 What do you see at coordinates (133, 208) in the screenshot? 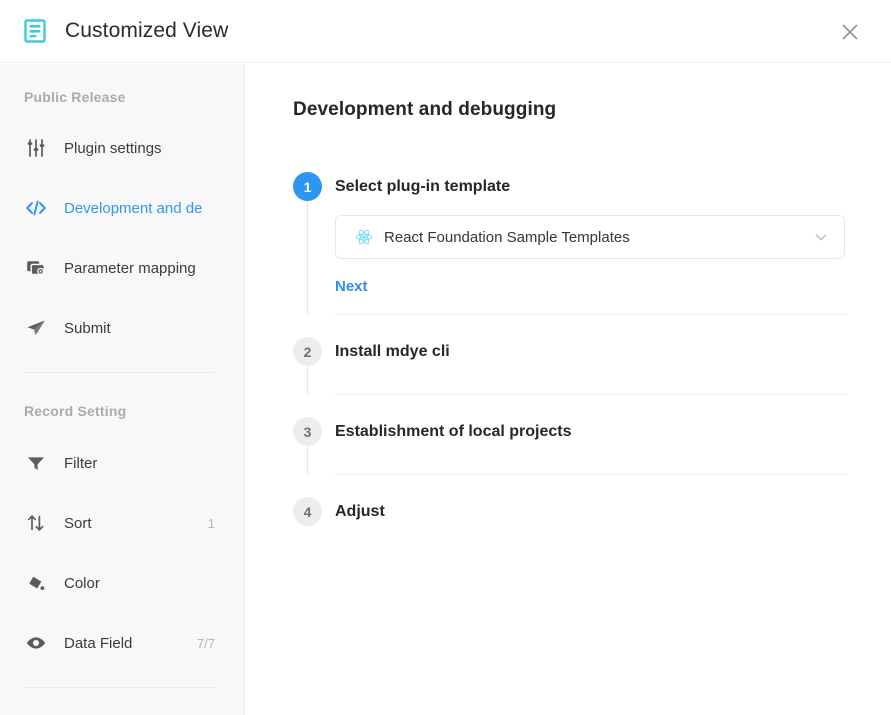
I see `sidebar-item-label: Development and de` at bounding box center [133, 208].